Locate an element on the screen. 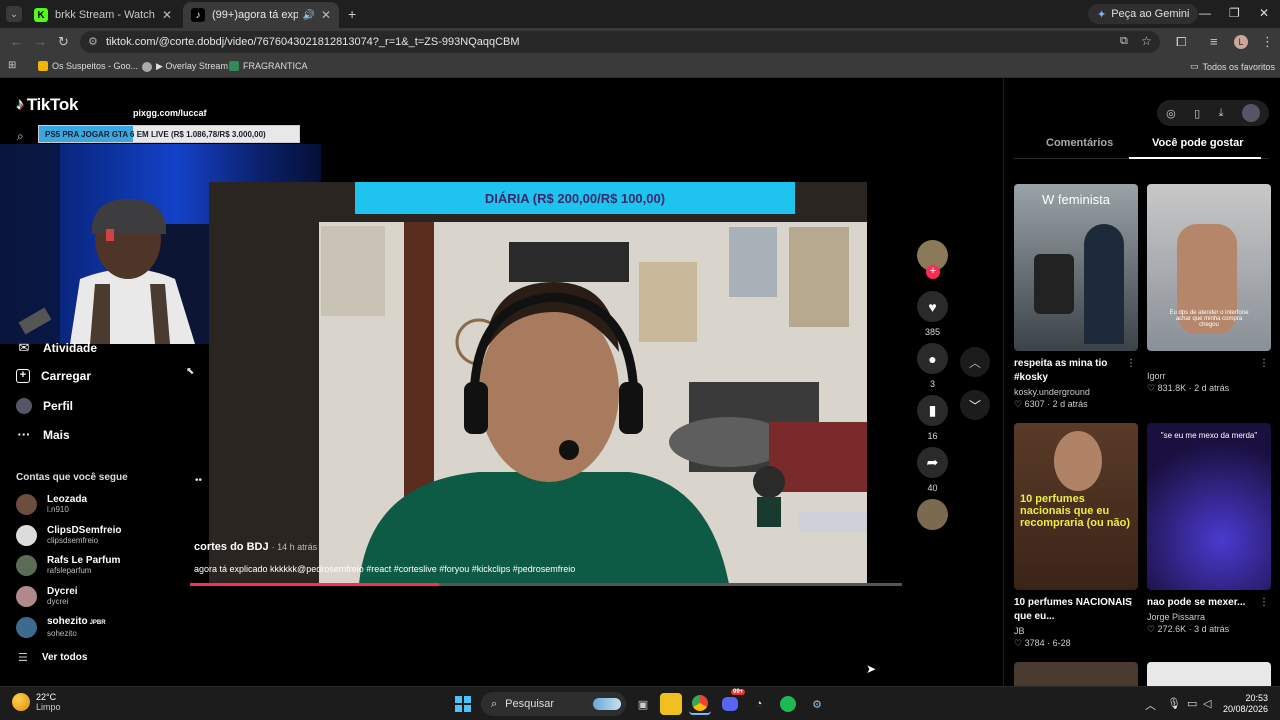  phone-icon: ▯ is located at coordinates (1197, 113).